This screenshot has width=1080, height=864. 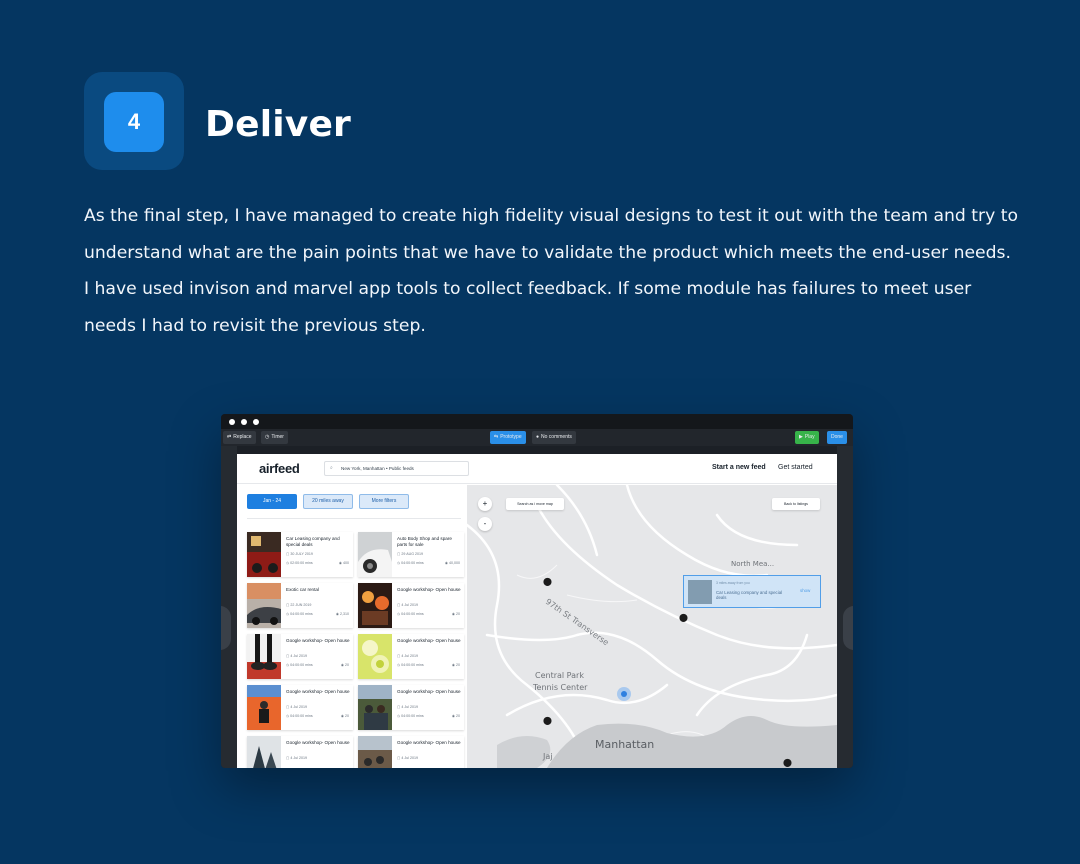 I want to click on map-roads, so click(x=652, y=626).